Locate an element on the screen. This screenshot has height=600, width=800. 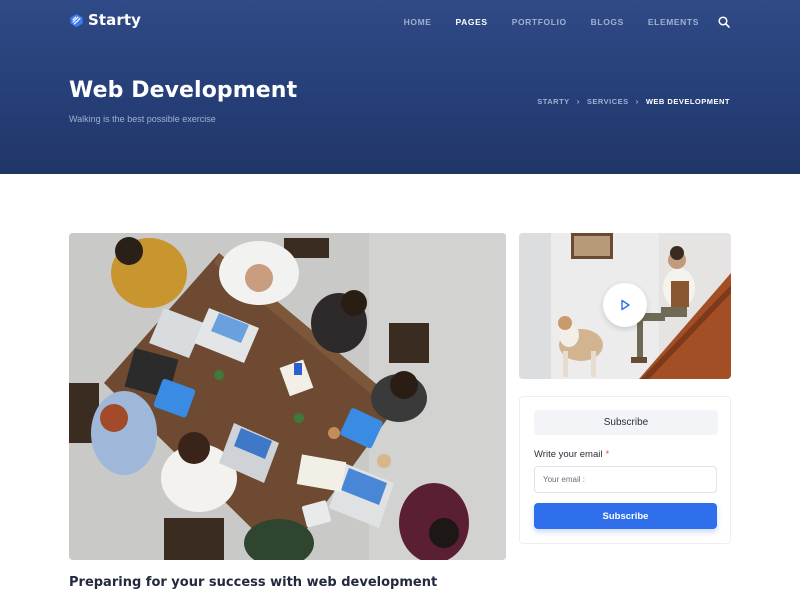
email-label: Write your email * is located at coordinates (571, 454).